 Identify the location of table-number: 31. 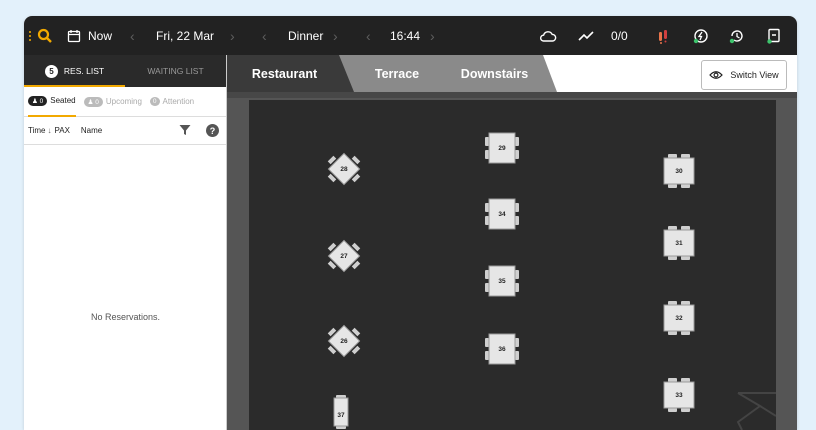
(679, 243).